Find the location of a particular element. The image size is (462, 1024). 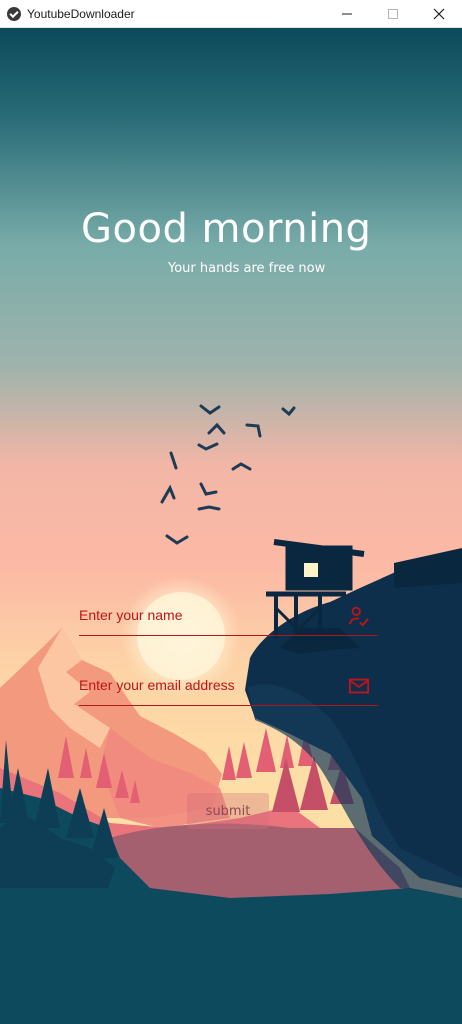

email-field is located at coordinates (228, 687).